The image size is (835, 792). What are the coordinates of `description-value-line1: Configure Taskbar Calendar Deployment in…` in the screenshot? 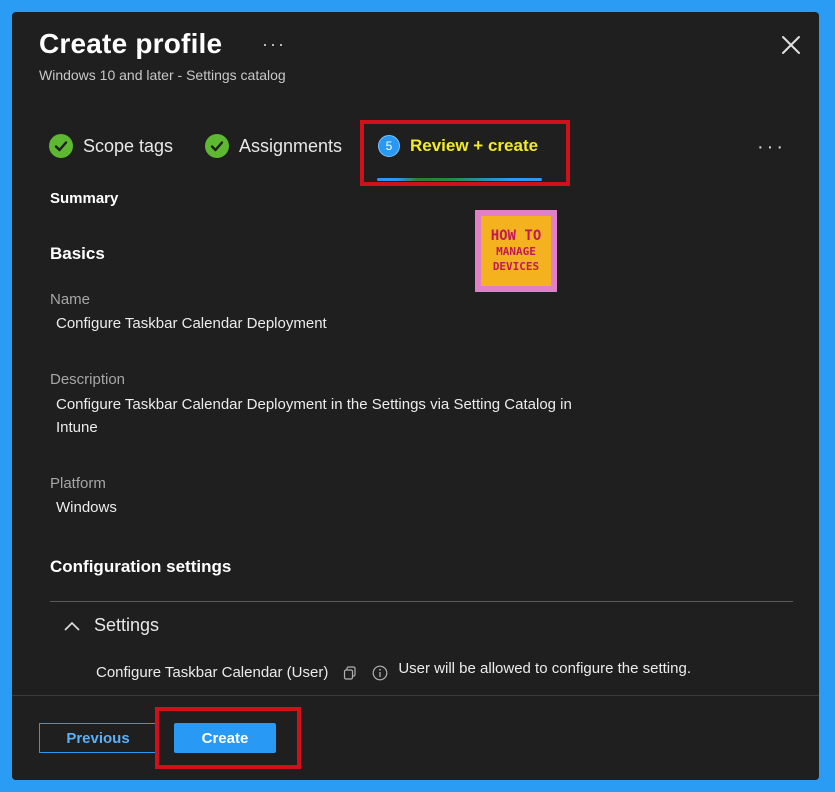 It's located at (314, 404).